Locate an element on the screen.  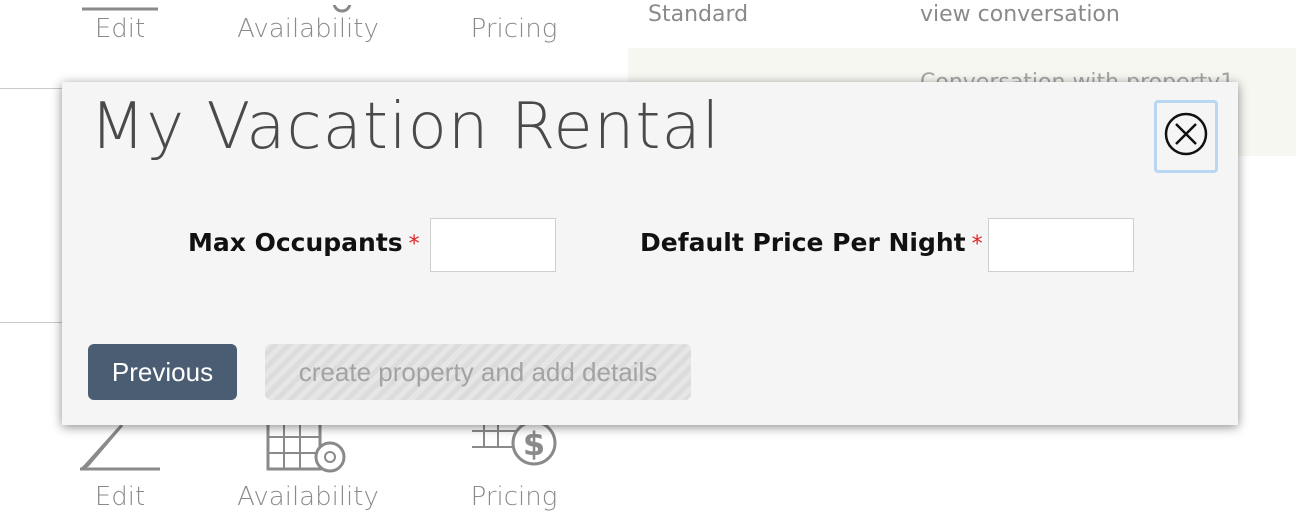
availability-action-top: Availability is located at coordinates (308, 29).